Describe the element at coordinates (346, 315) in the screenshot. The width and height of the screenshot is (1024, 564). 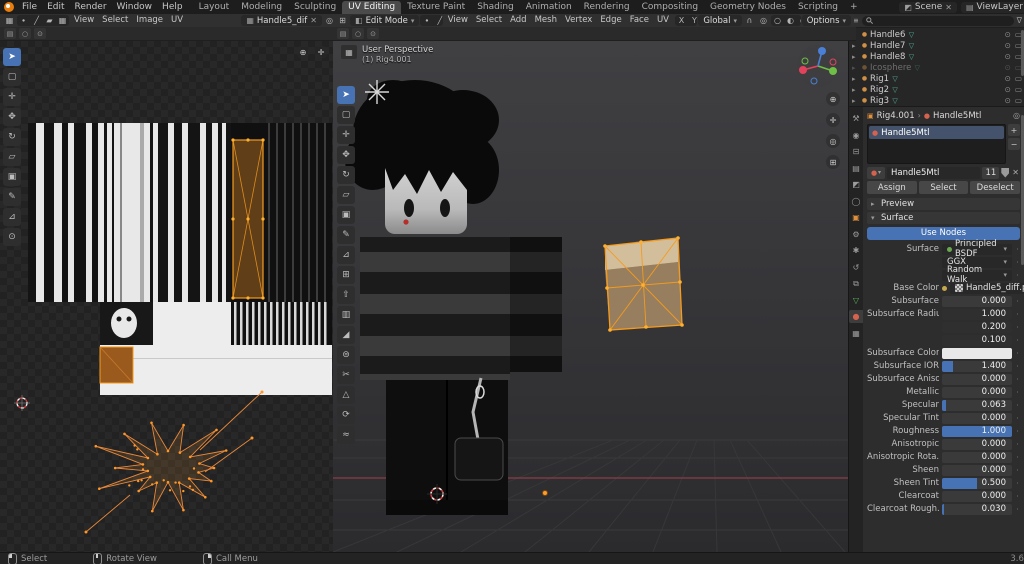
I see `viewport-tool-inset-faces: ▥` at that location.